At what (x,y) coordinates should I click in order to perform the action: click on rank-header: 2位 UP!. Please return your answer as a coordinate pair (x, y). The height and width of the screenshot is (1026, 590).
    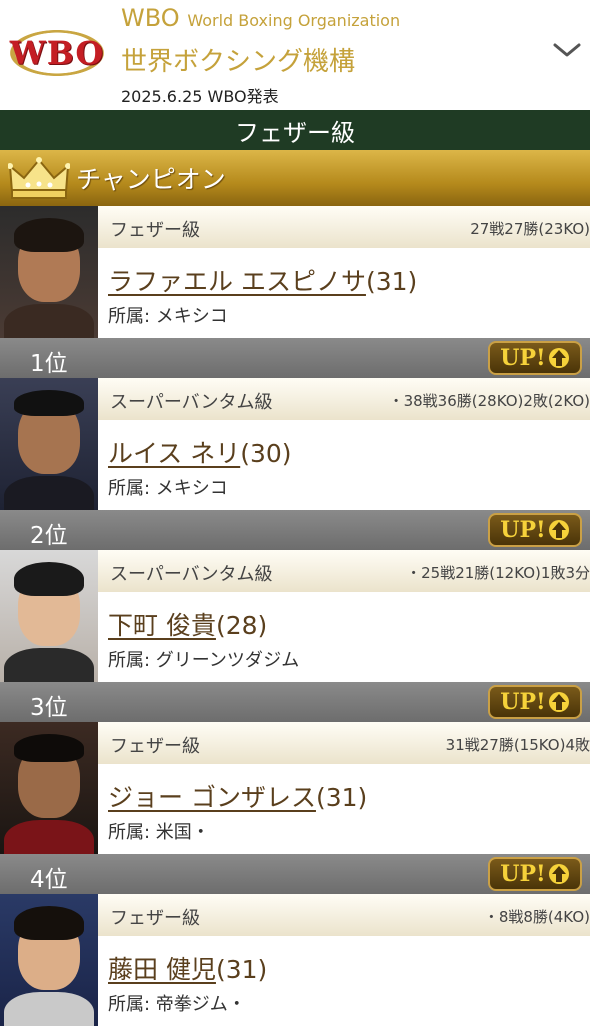
    Looking at the image, I should click on (295, 530).